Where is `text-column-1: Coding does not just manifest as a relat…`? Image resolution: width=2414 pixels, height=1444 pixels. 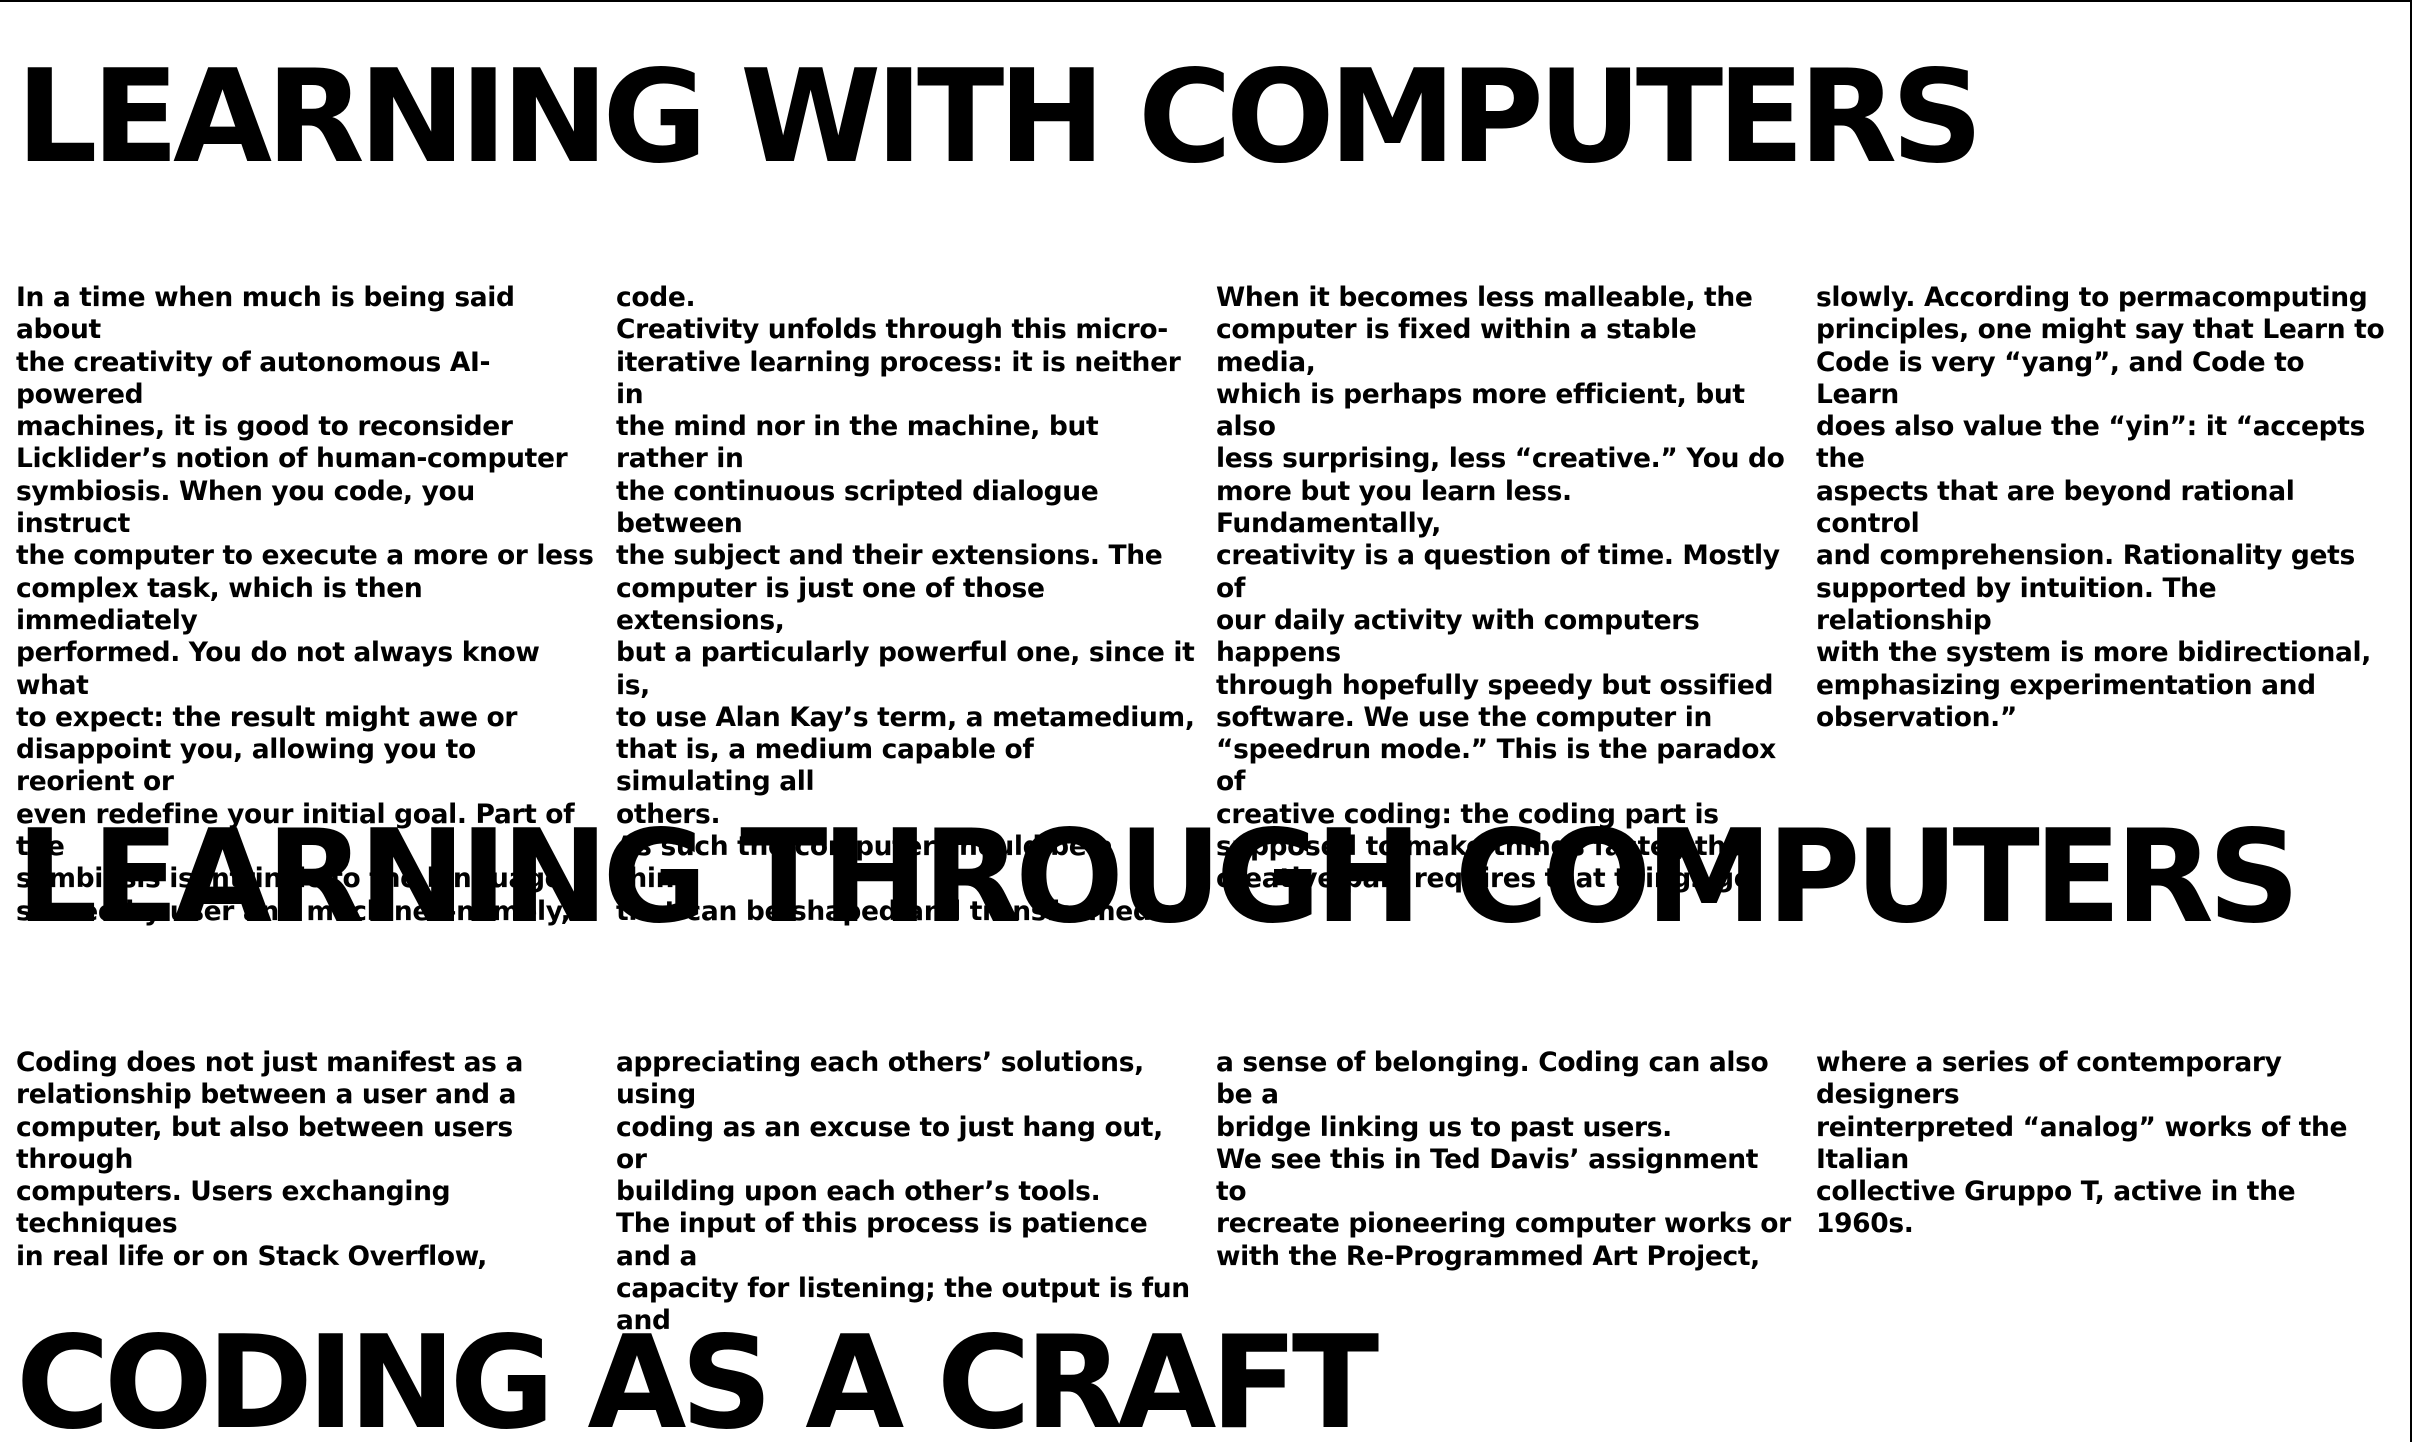
text-column-1: Coding does not just manifest as a relat… is located at coordinates (269, 1159).